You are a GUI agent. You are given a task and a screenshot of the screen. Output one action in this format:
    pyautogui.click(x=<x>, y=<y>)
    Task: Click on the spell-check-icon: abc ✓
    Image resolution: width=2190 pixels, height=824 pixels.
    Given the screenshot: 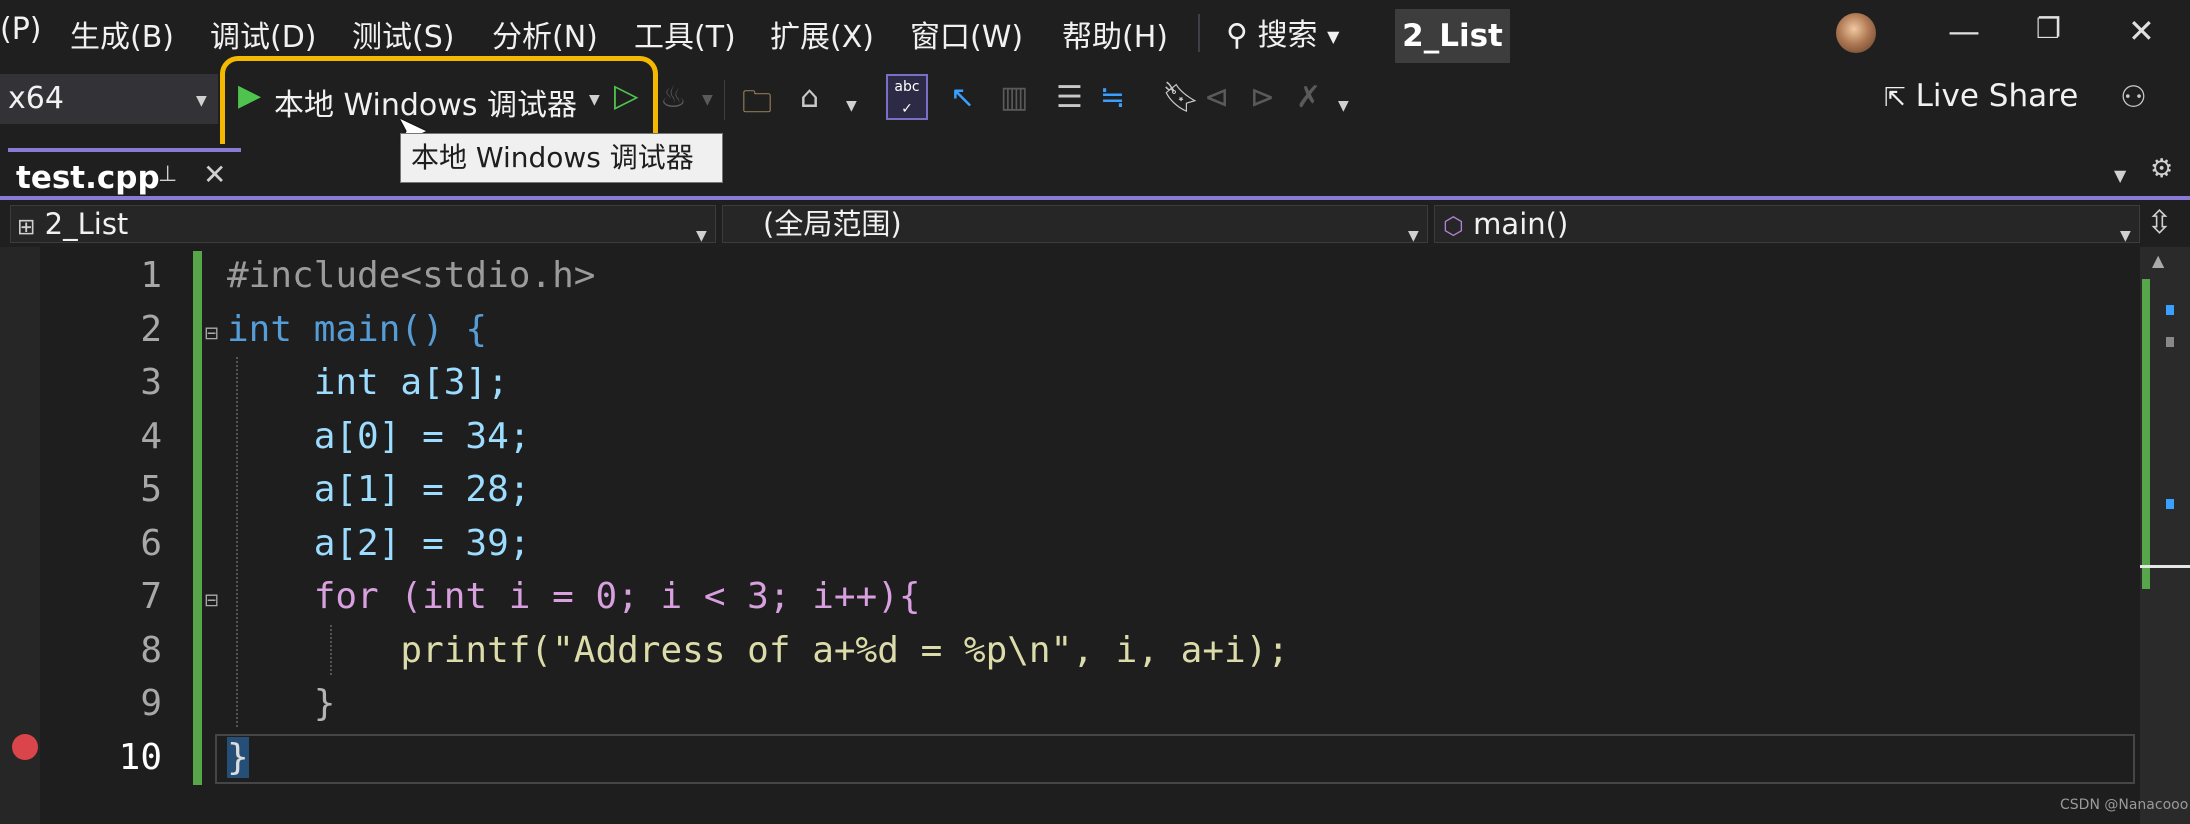 What is the action you would take?
    pyautogui.click(x=907, y=97)
    